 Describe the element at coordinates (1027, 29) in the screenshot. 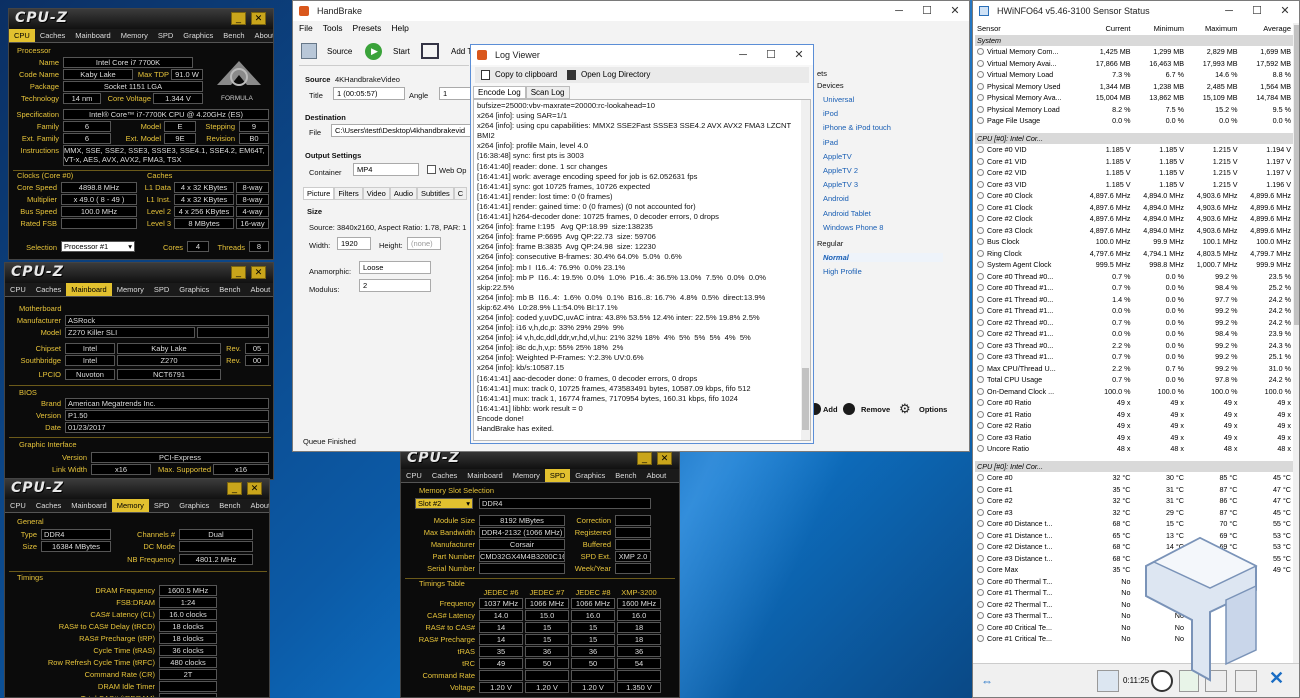

I see `column-header-sensor: Sensor` at that location.